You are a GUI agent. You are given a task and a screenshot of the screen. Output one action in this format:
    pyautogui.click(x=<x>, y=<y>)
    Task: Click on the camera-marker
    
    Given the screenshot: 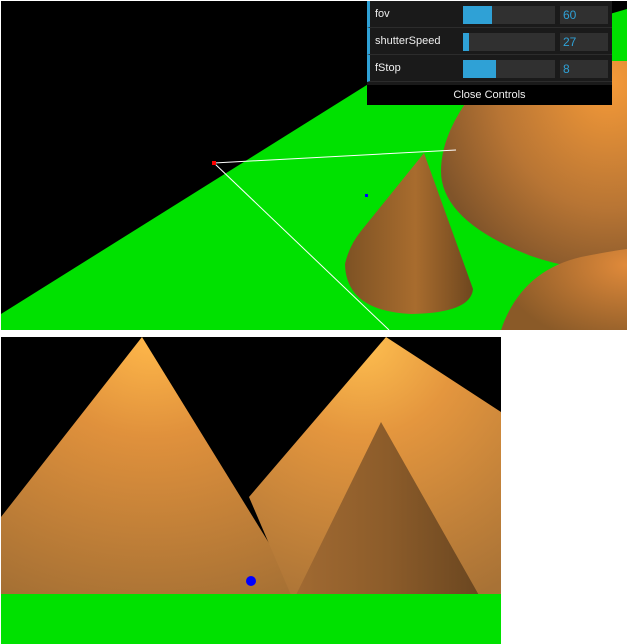 What is the action you would take?
    pyautogui.click(x=214, y=163)
    